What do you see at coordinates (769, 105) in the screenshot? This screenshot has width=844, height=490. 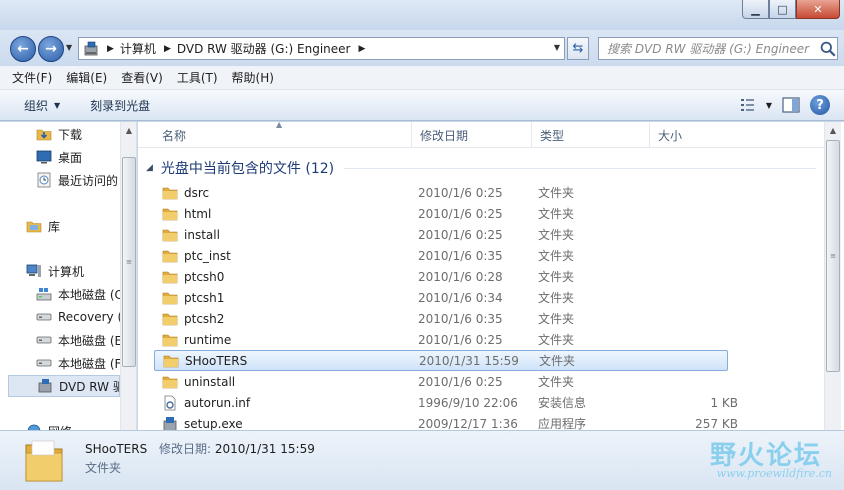 I see `view-dropdown-icon: ▼` at bounding box center [769, 105].